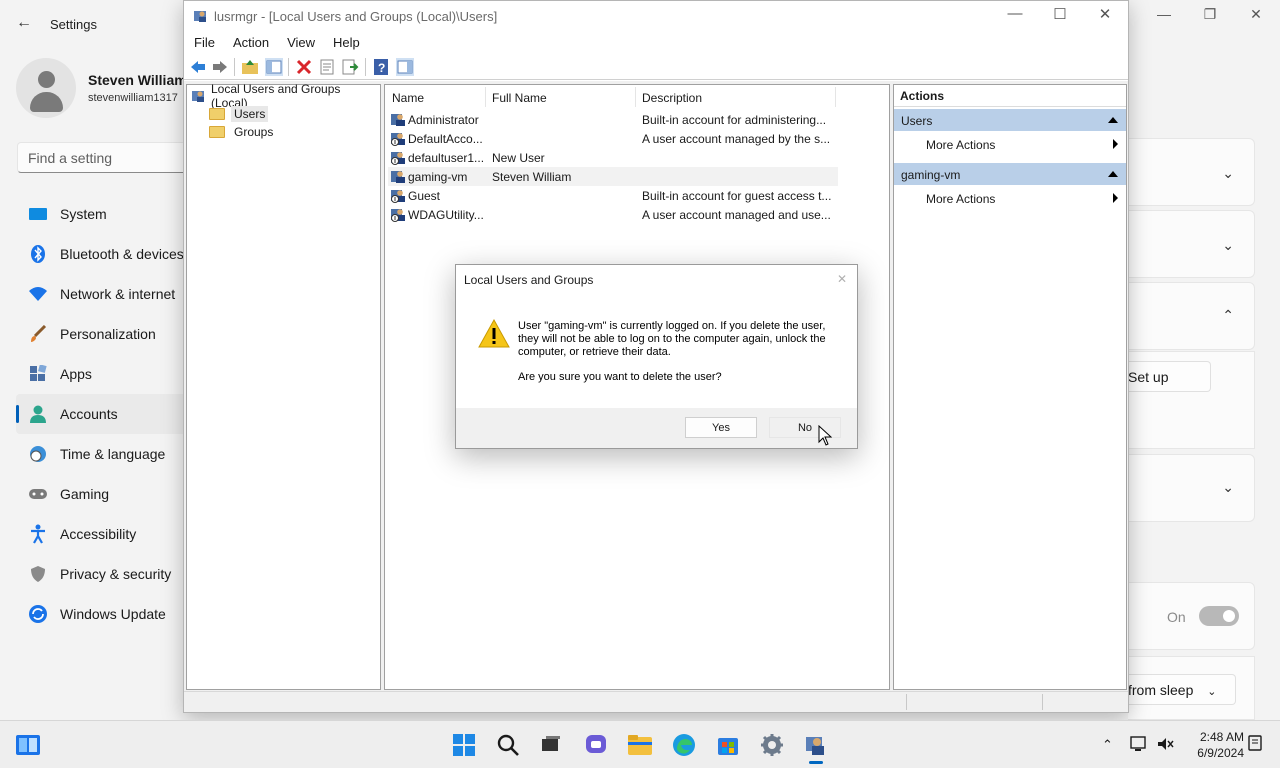  I want to click on up-folder-icon, so click(250, 67).